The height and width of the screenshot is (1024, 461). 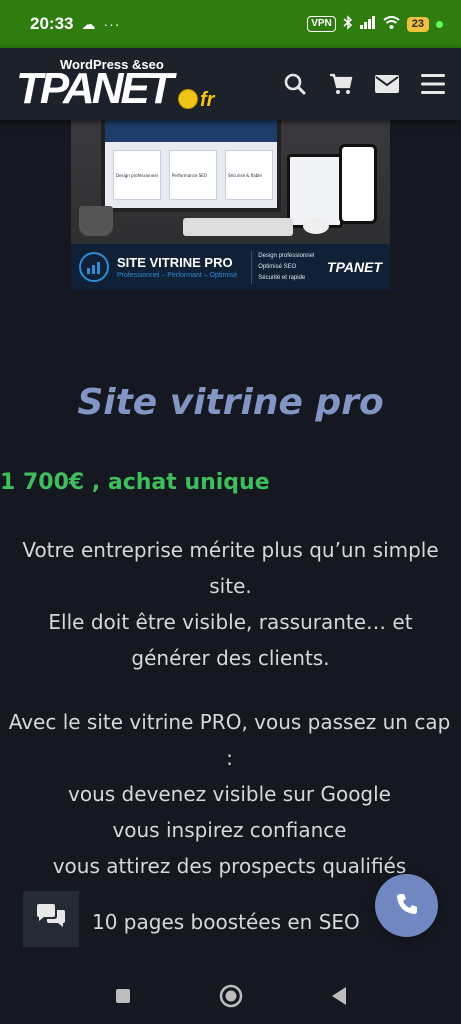 I want to click on hero-feature: Optimisé SEO, so click(x=277, y=266).